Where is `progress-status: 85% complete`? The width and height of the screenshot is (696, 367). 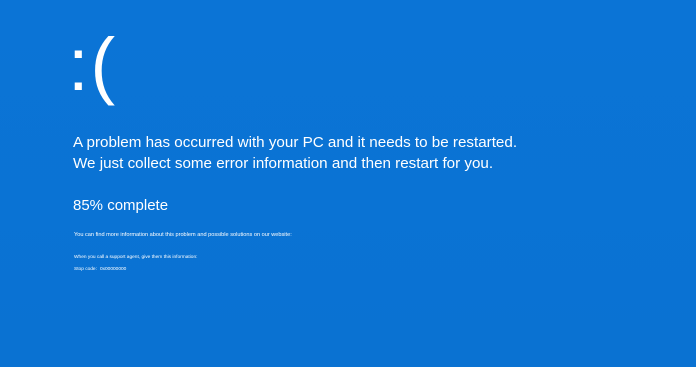 progress-status: 85% complete is located at coordinates (121, 205).